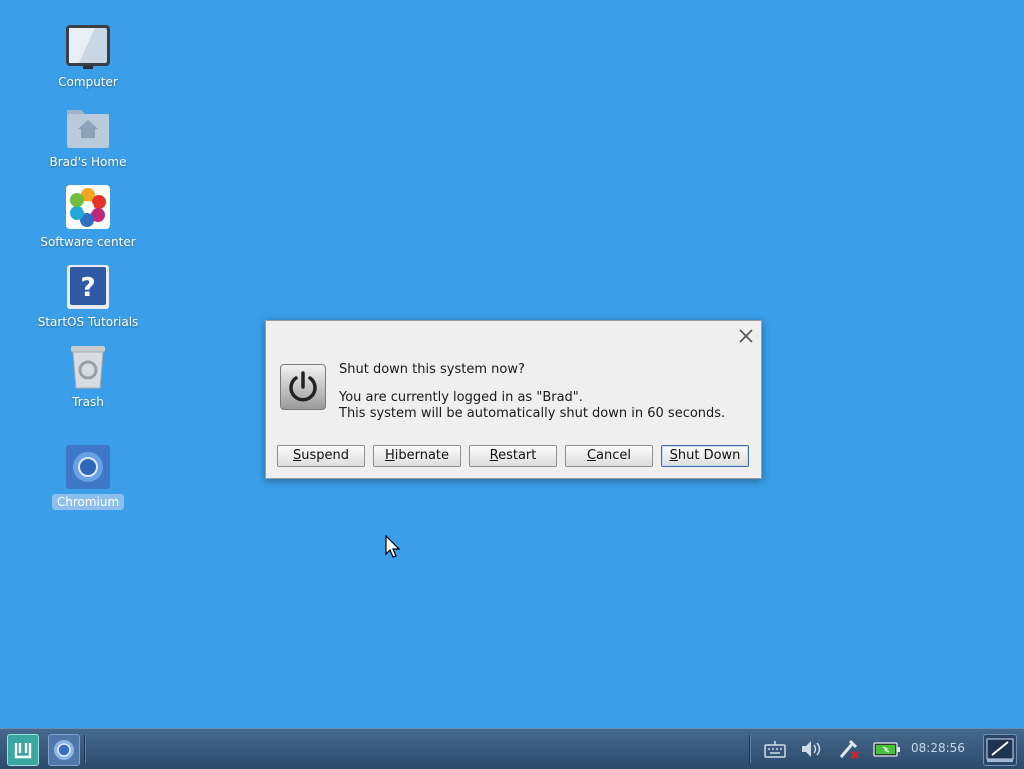  Describe the element at coordinates (849, 749) in the screenshot. I see `network-disconnected-icon` at that location.